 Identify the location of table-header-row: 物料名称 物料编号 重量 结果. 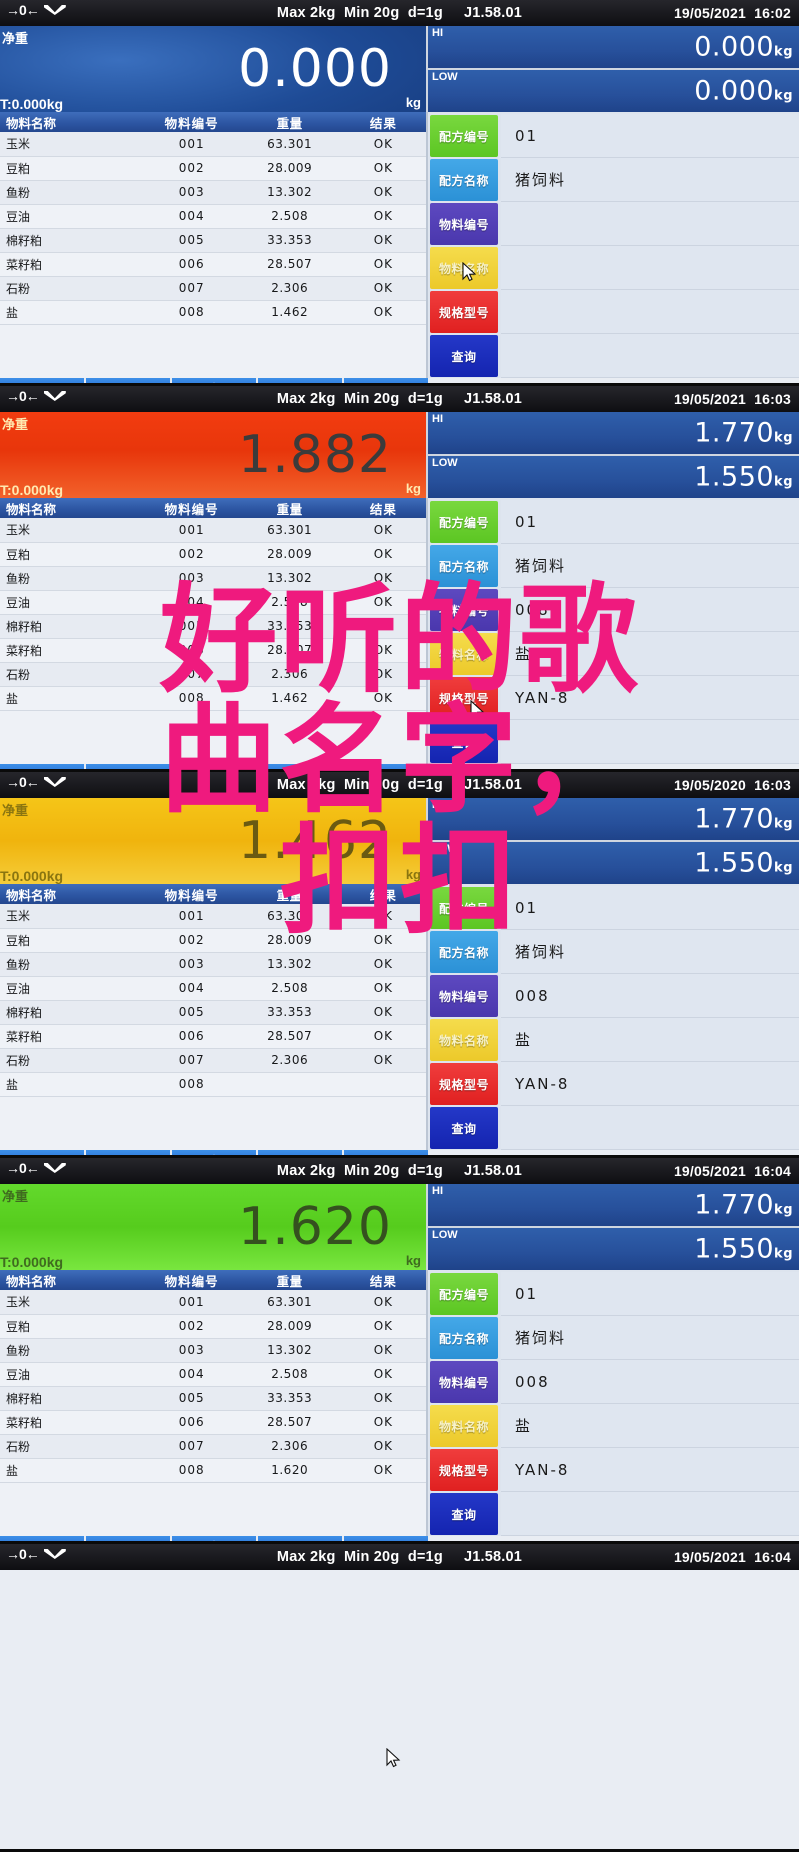
(213, 1280).